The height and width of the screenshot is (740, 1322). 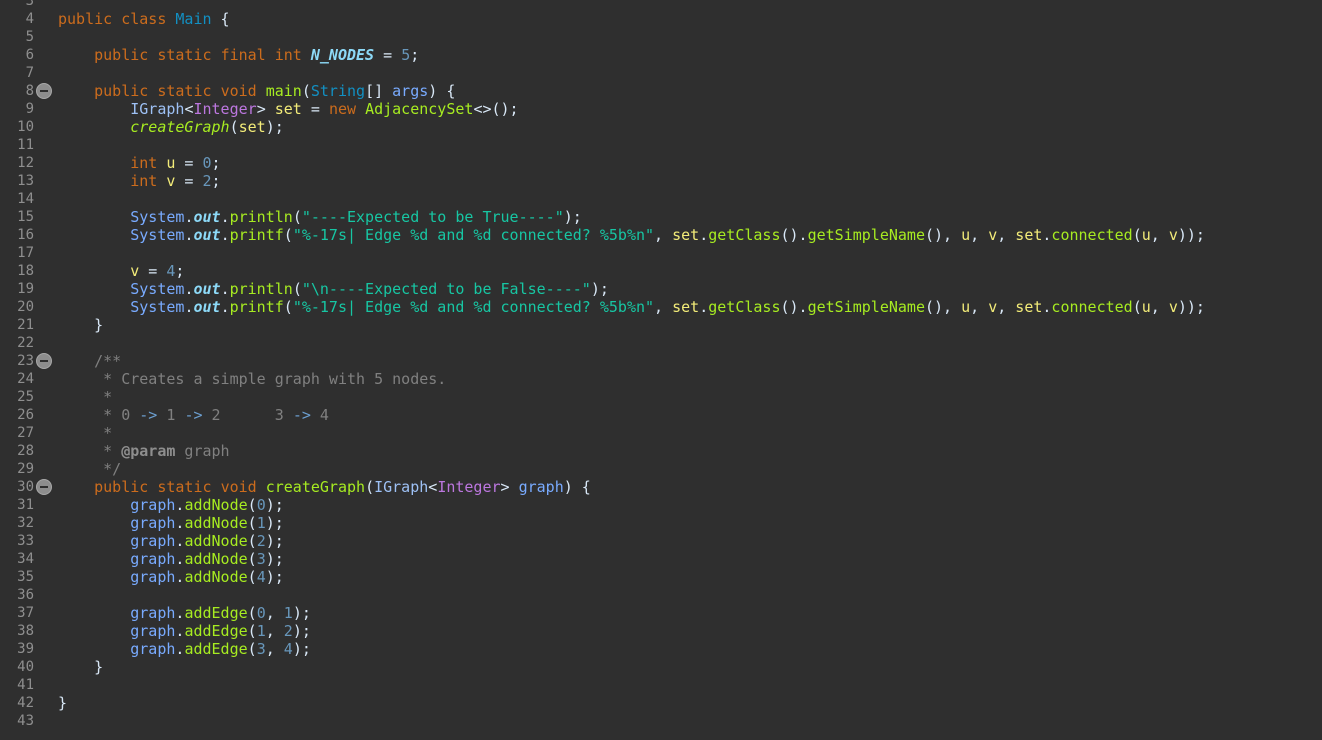 What do you see at coordinates (661, 343) in the screenshot?
I see `code-line: 22` at bounding box center [661, 343].